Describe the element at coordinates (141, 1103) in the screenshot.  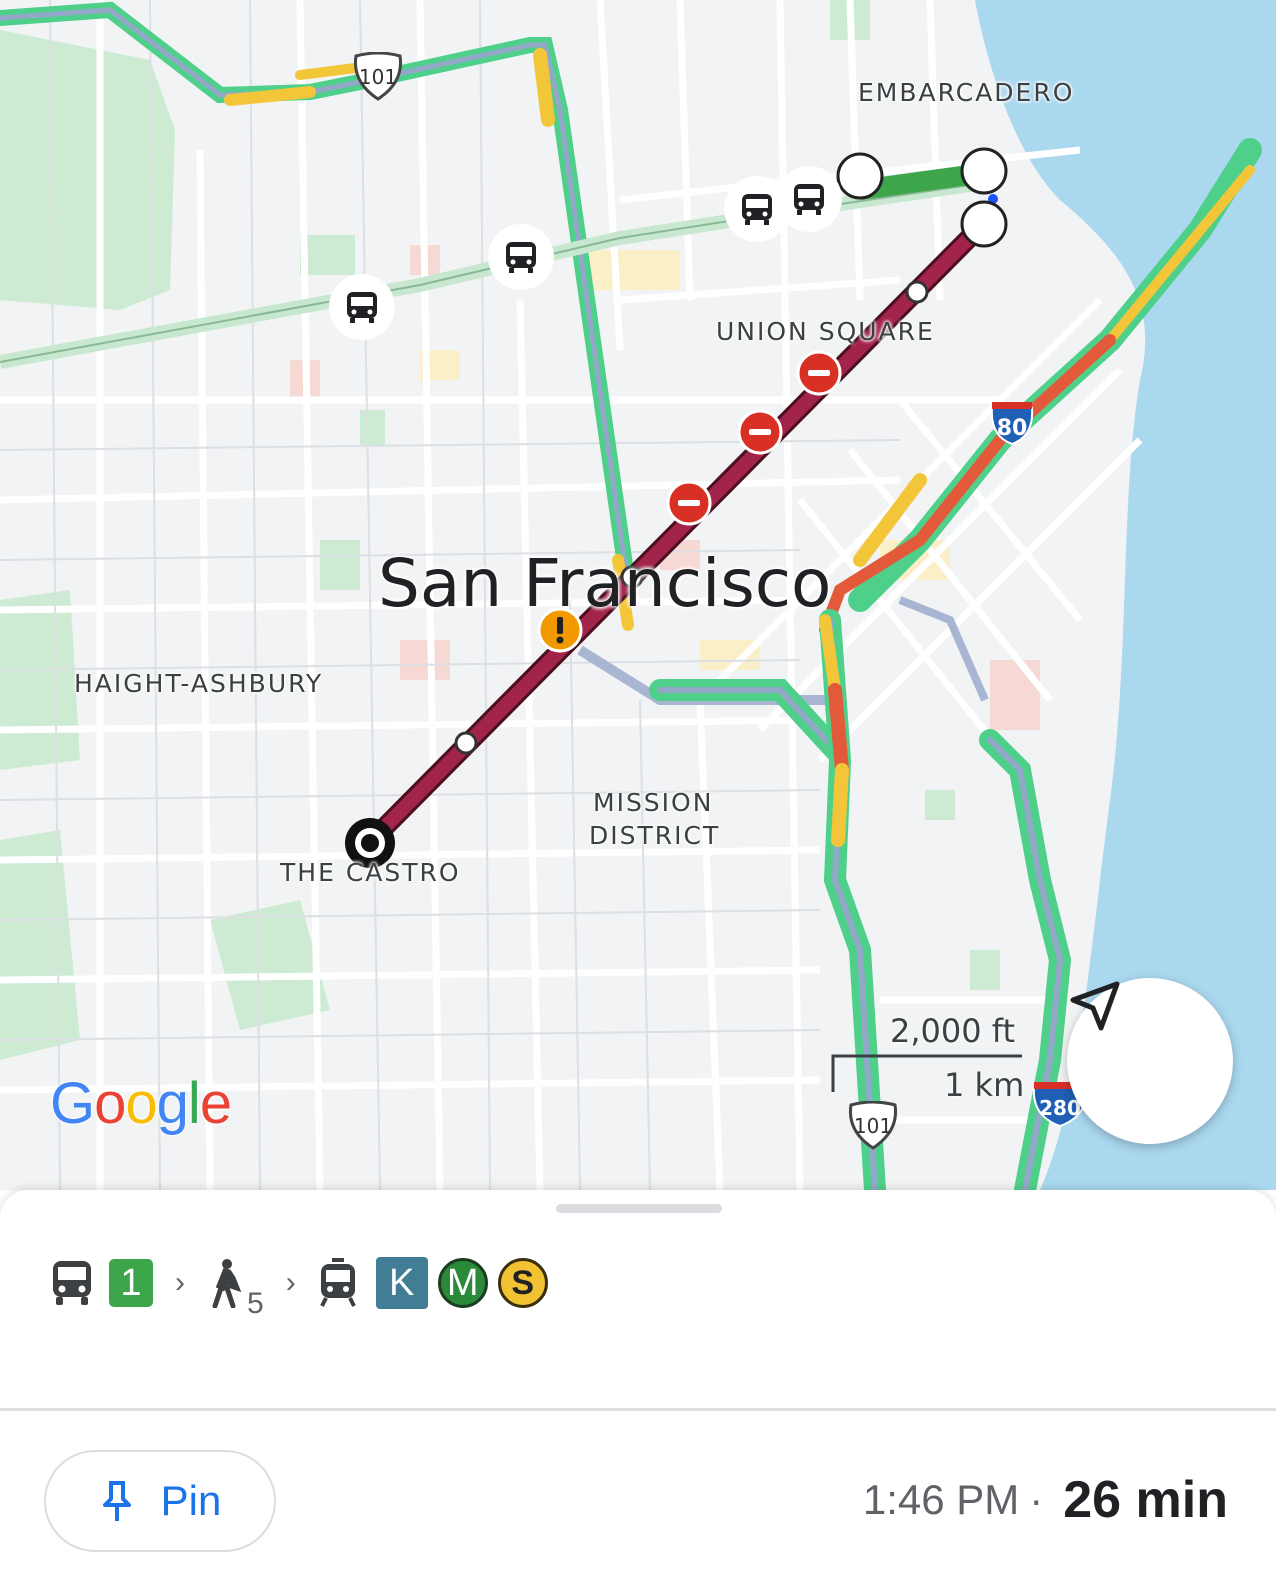
I see `google-logo: Google` at that location.